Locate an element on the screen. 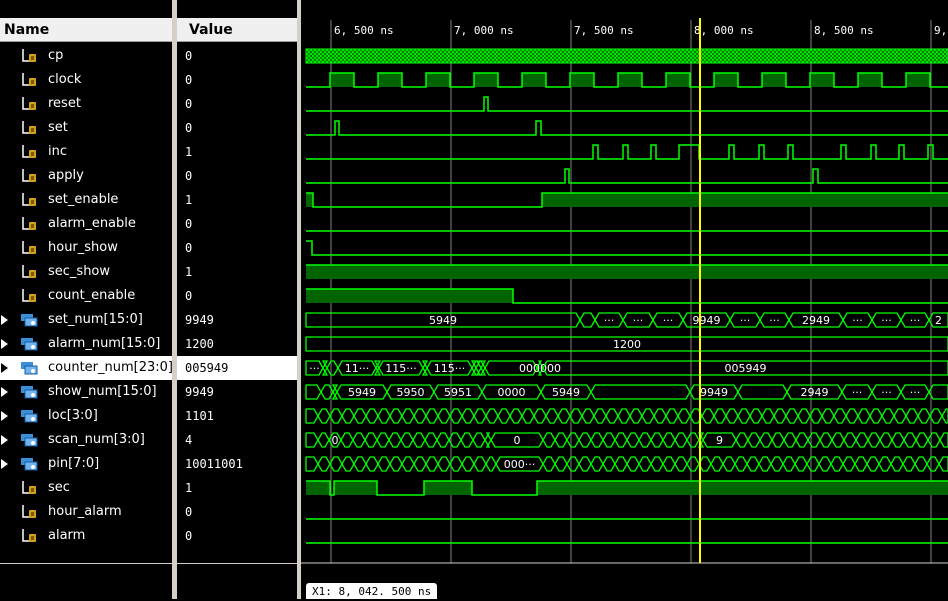  signal-row: alarm_enable is located at coordinates (86, 224).